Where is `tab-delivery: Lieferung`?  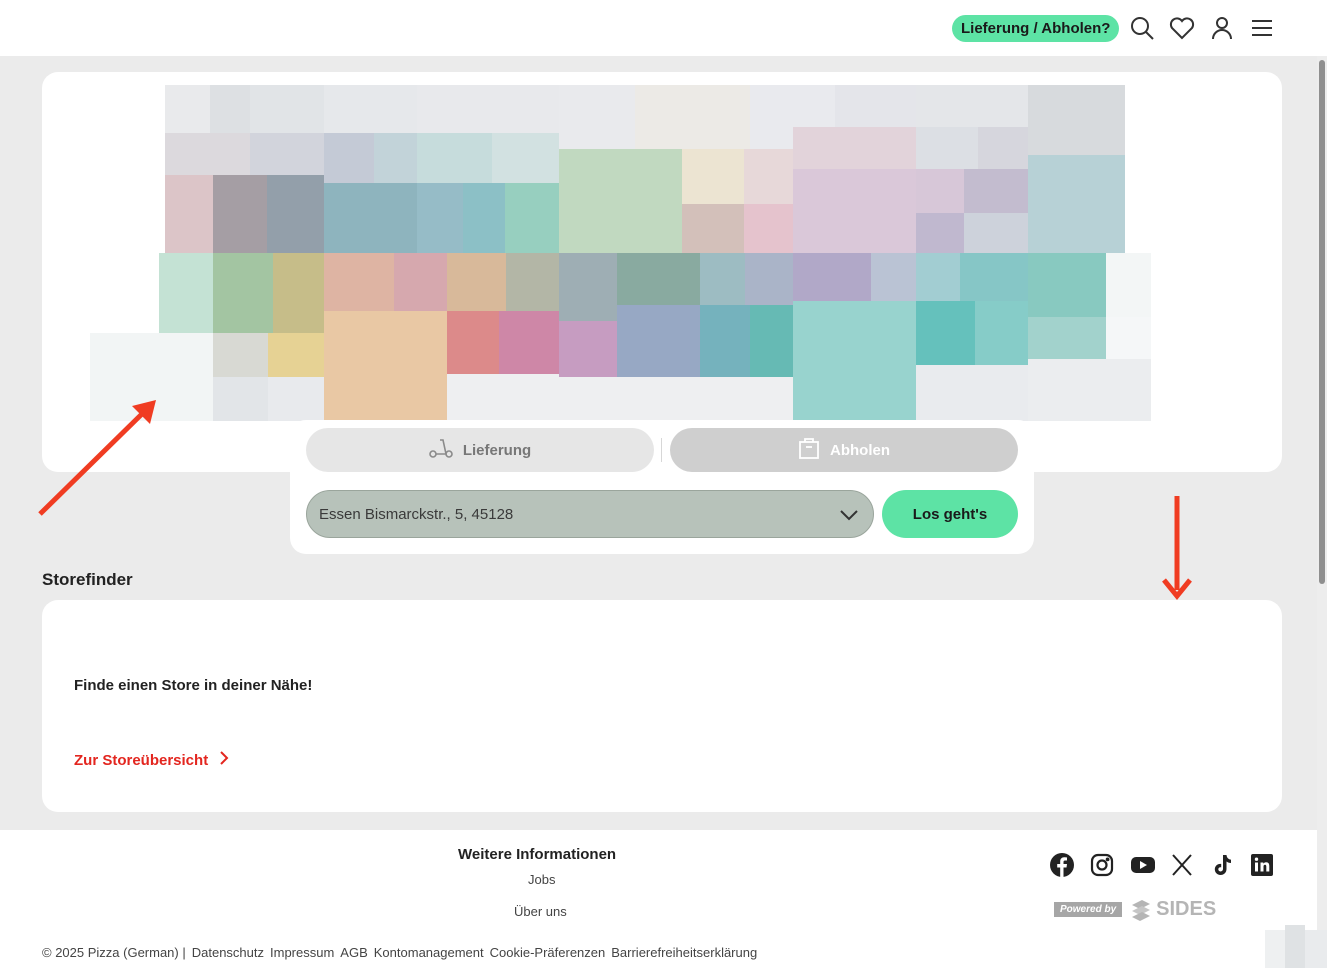
tab-delivery: Lieferung is located at coordinates (480, 450).